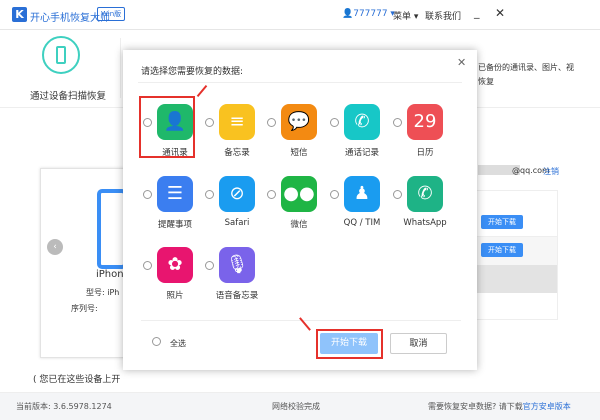  What do you see at coordinates (362, 223) in the screenshot?
I see `data-type-label: QQ / TIM` at bounding box center [362, 223].